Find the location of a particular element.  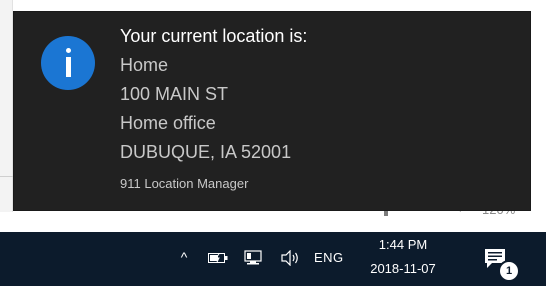

show-hidden-icons-chevron-icon: ^ is located at coordinates (184, 257).